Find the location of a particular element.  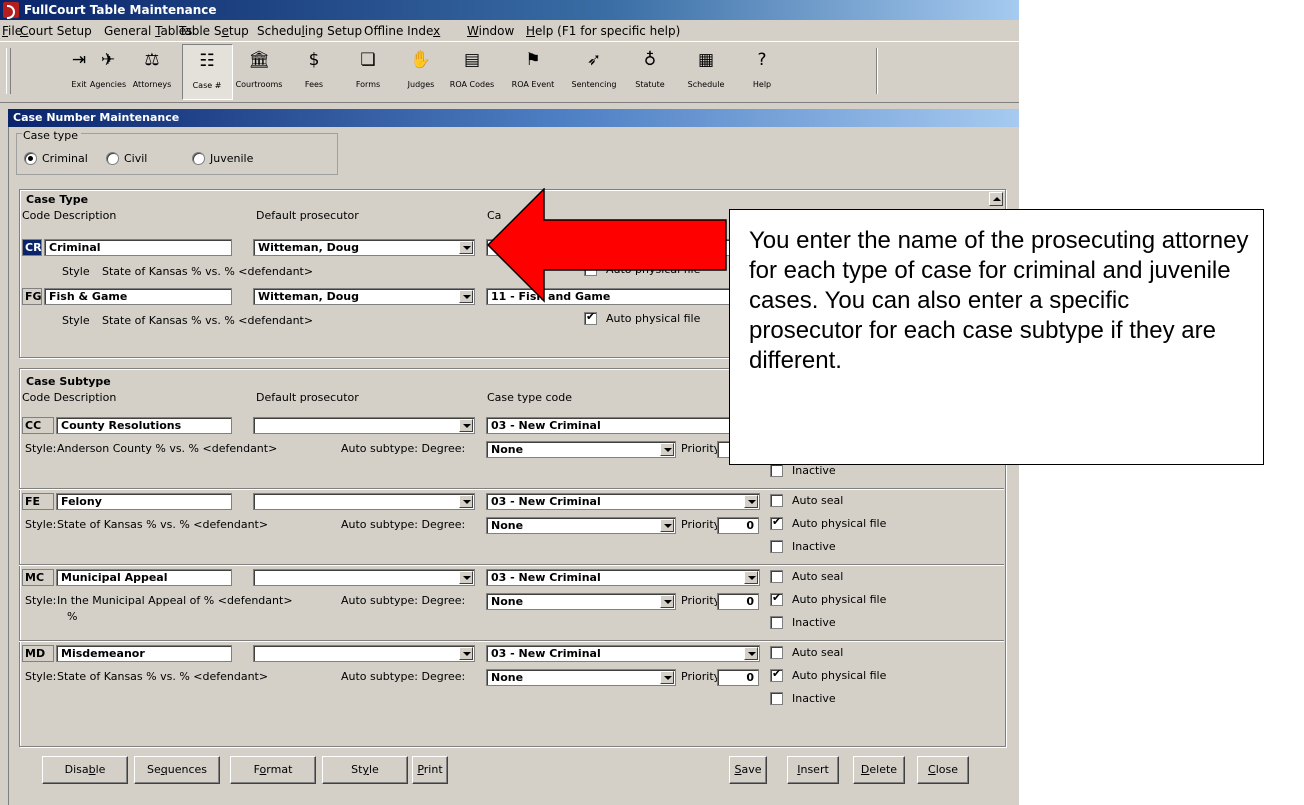

menu-offline-5: Offline Index is located at coordinates (402, 31).